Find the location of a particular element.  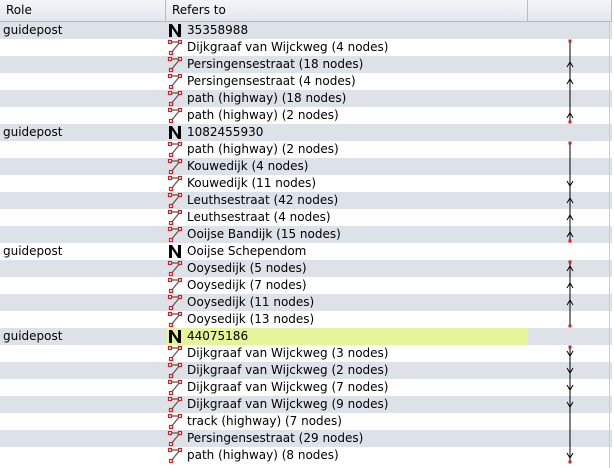

member-row-guidepost: guidepost 35358988 is located at coordinates (306, 30).